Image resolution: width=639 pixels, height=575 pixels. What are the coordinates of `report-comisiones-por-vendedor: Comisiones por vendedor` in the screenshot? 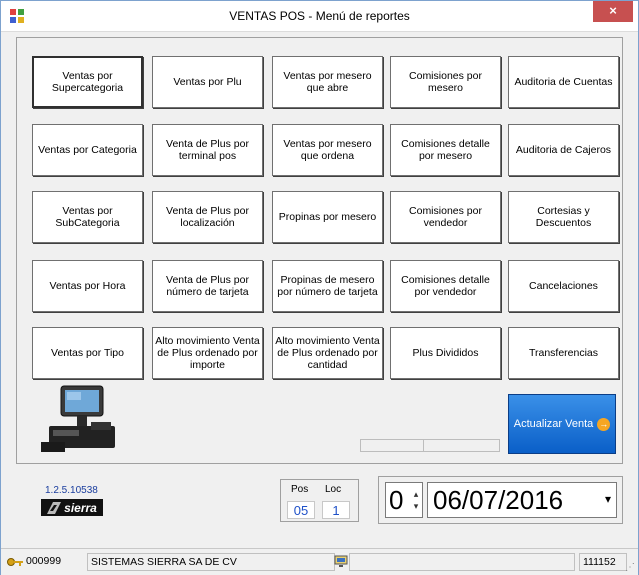 It's located at (445, 217).